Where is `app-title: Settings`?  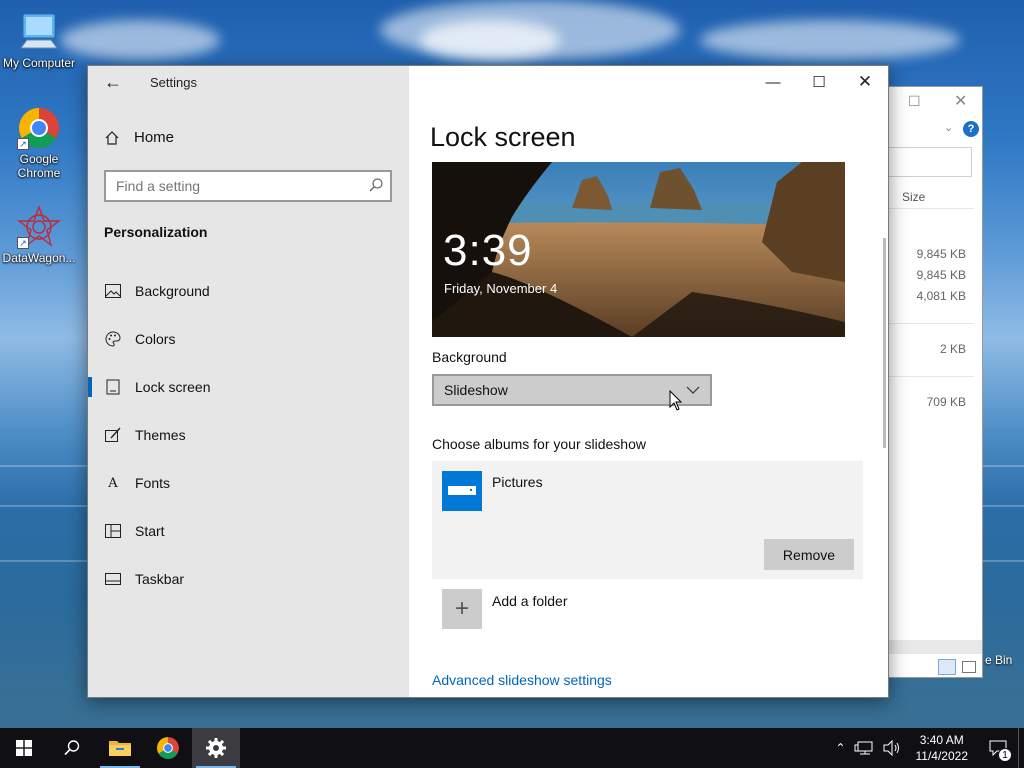 app-title: Settings is located at coordinates (173, 82).